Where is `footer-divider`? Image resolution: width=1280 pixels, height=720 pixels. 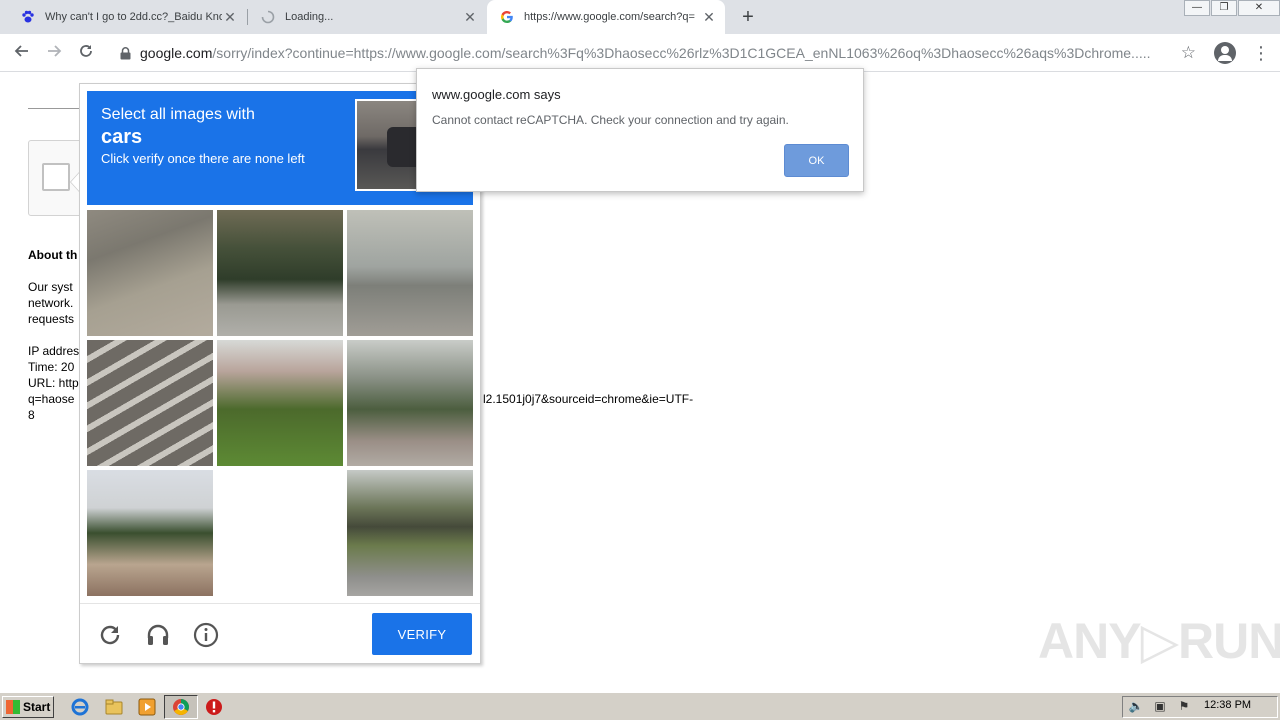
footer-divider is located at coordinates (280, 603).